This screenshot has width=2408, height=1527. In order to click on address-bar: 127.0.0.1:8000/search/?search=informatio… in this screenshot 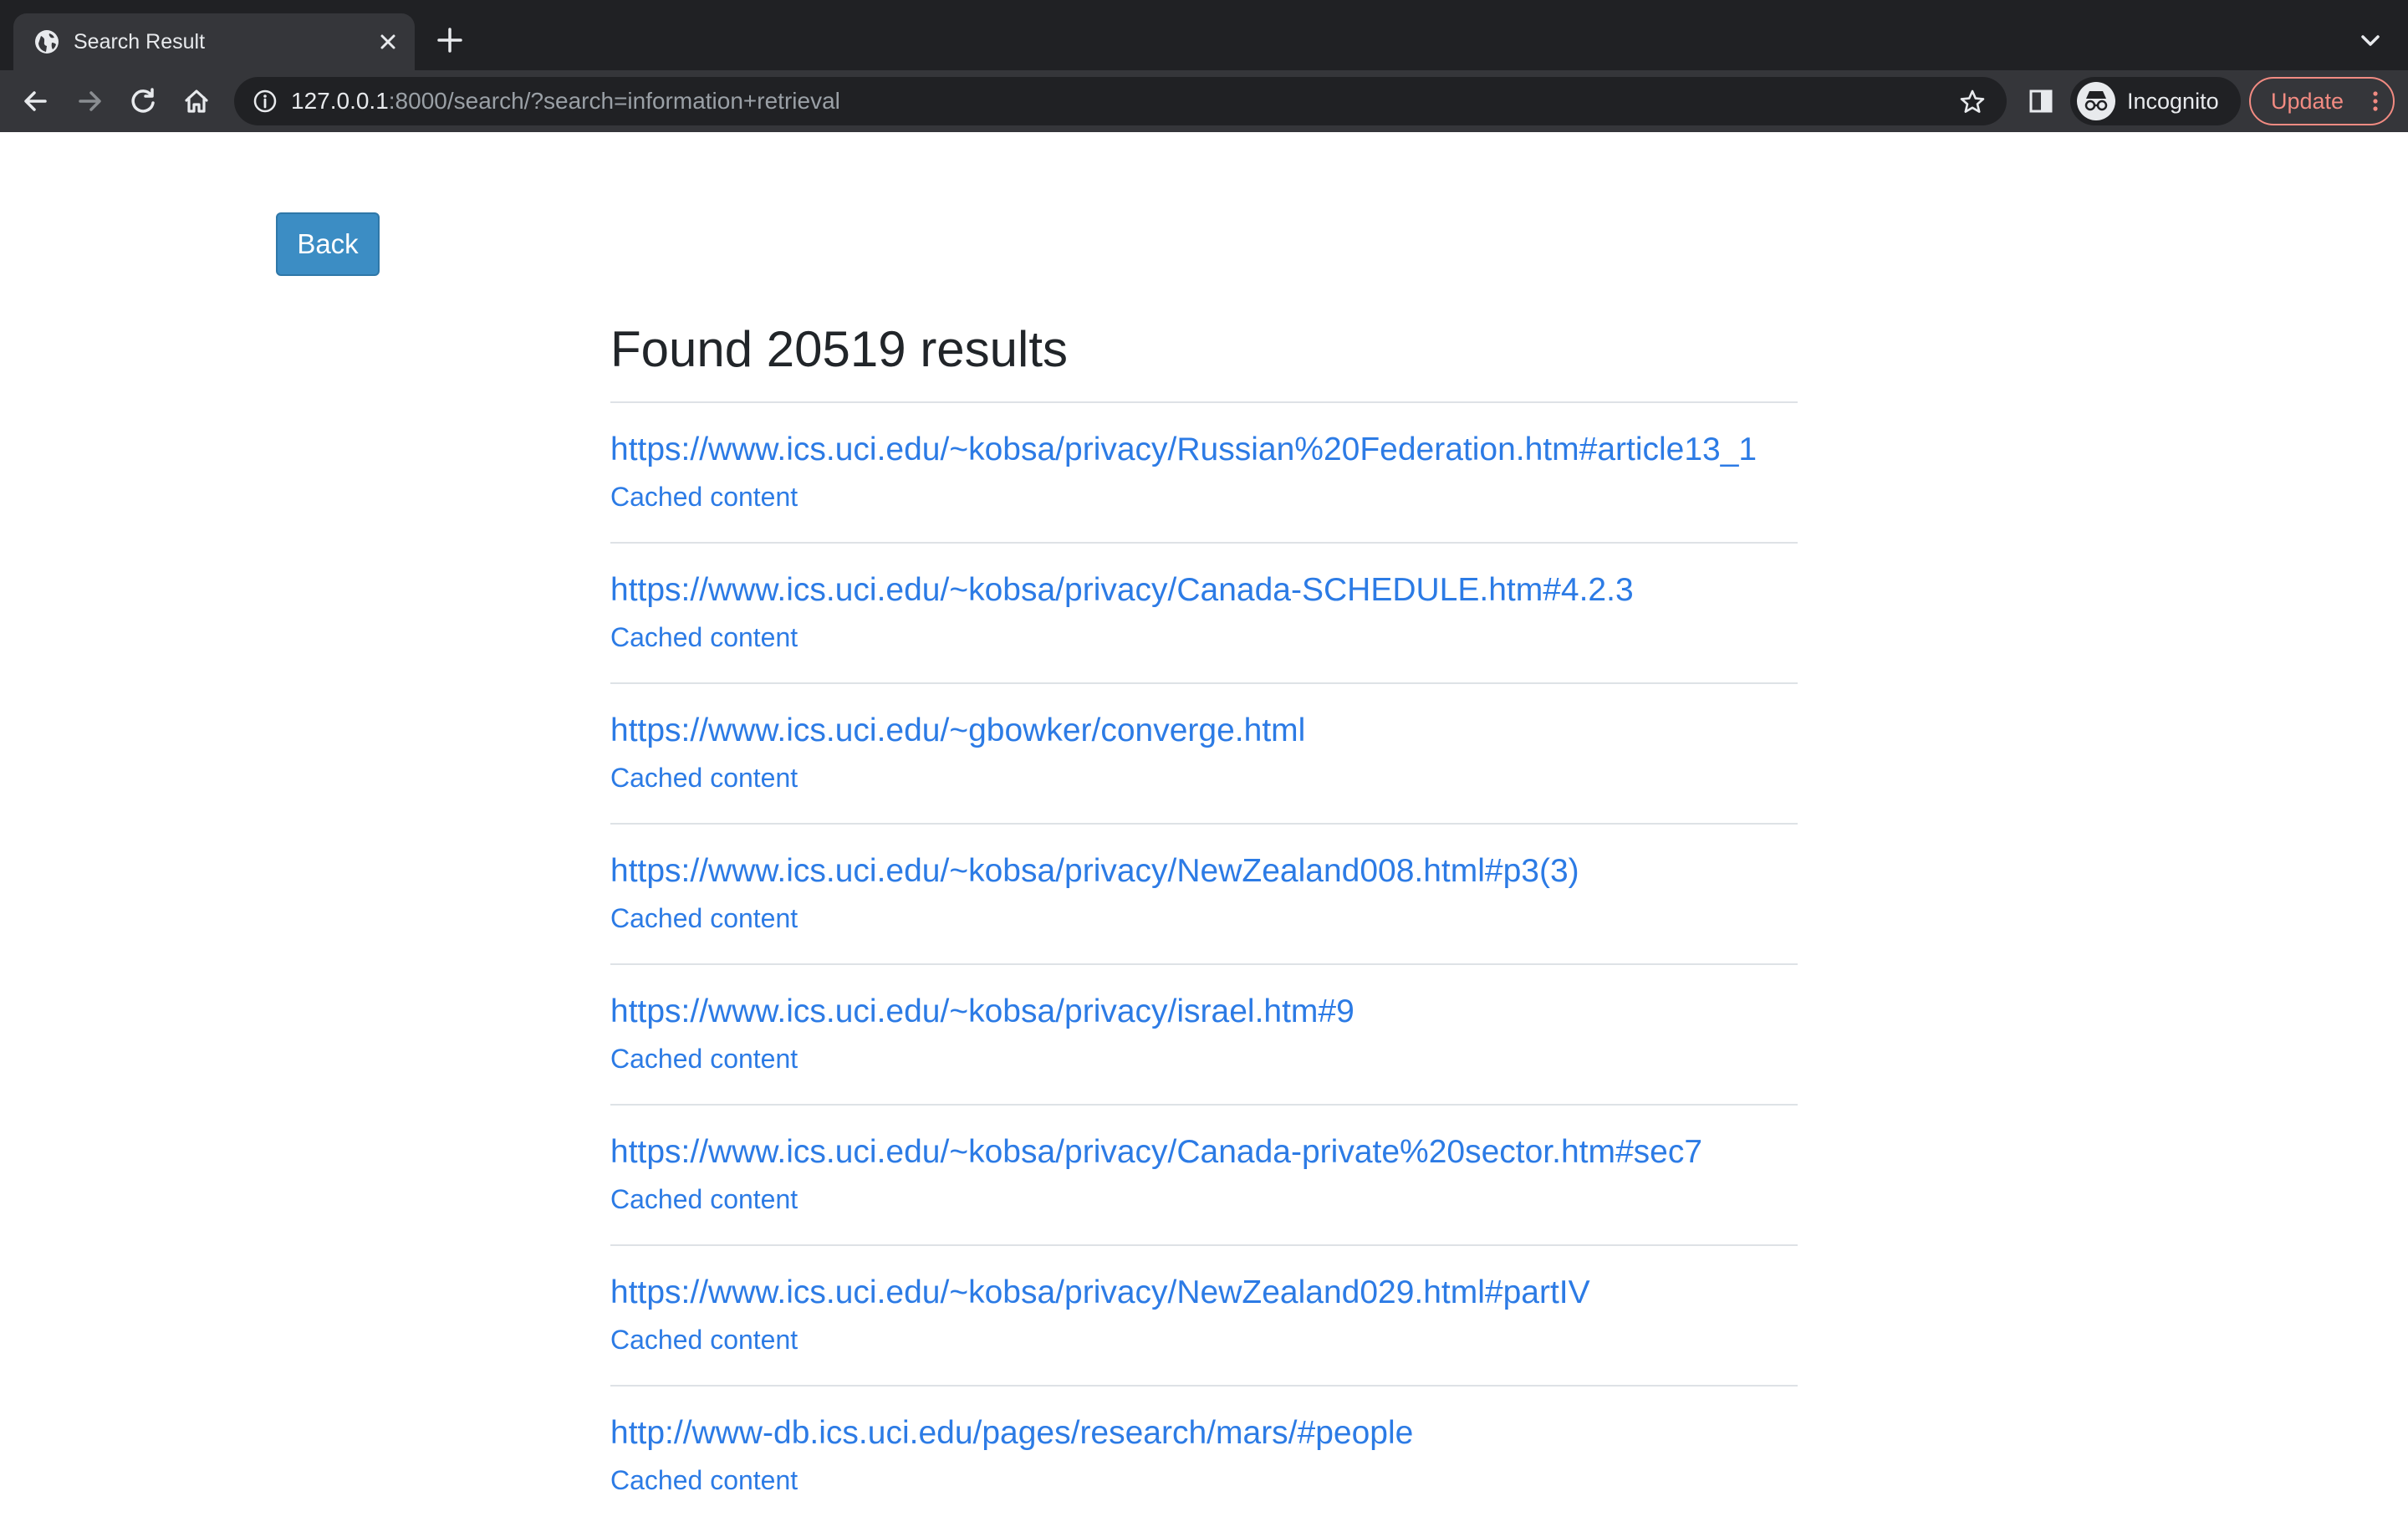, I will do `click(1120, 101)`.